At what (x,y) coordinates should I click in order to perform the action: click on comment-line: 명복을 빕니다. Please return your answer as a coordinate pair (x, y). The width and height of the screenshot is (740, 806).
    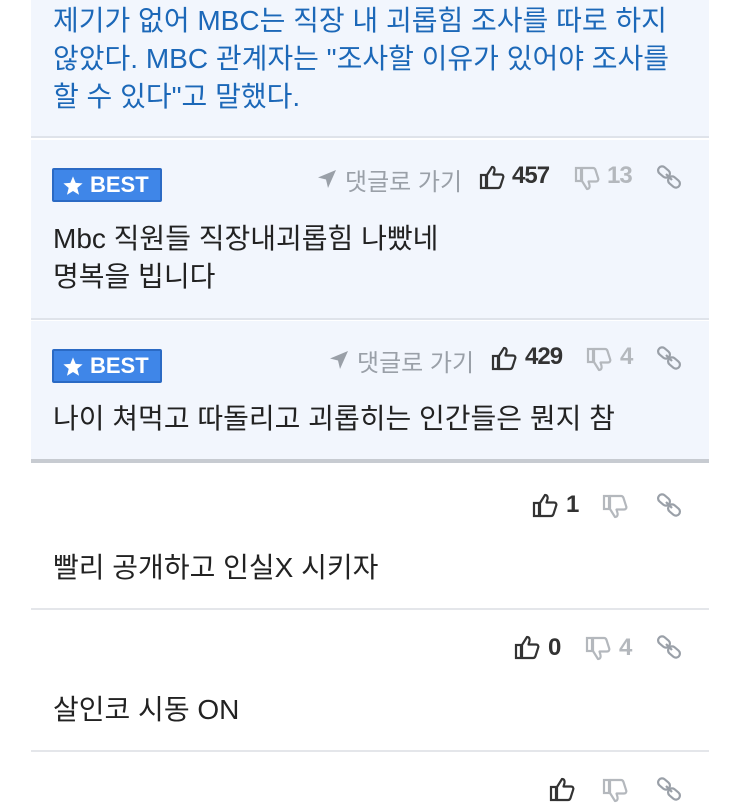
    Looking at the image, I should click on (134, 276).